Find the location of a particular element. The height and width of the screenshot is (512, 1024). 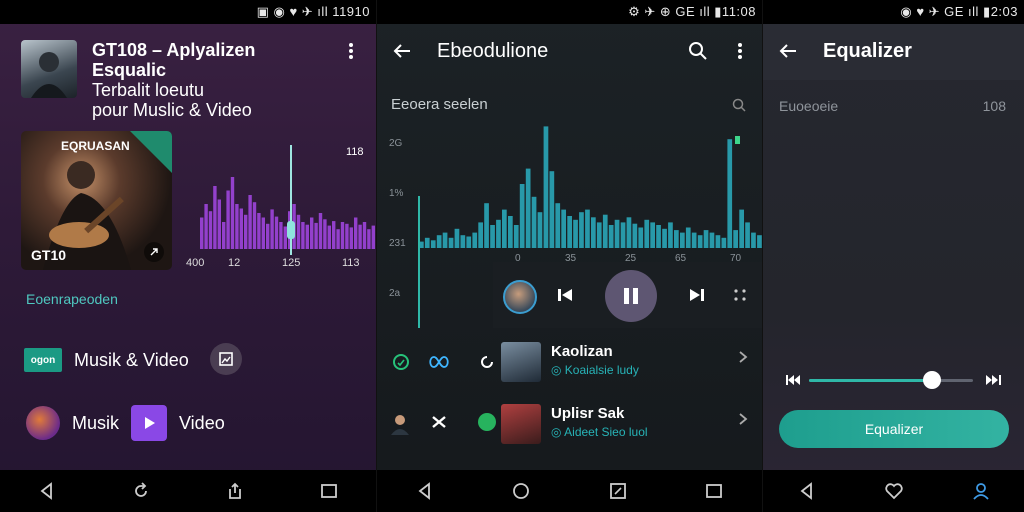

pause-button is located at coordinates (631, 296).